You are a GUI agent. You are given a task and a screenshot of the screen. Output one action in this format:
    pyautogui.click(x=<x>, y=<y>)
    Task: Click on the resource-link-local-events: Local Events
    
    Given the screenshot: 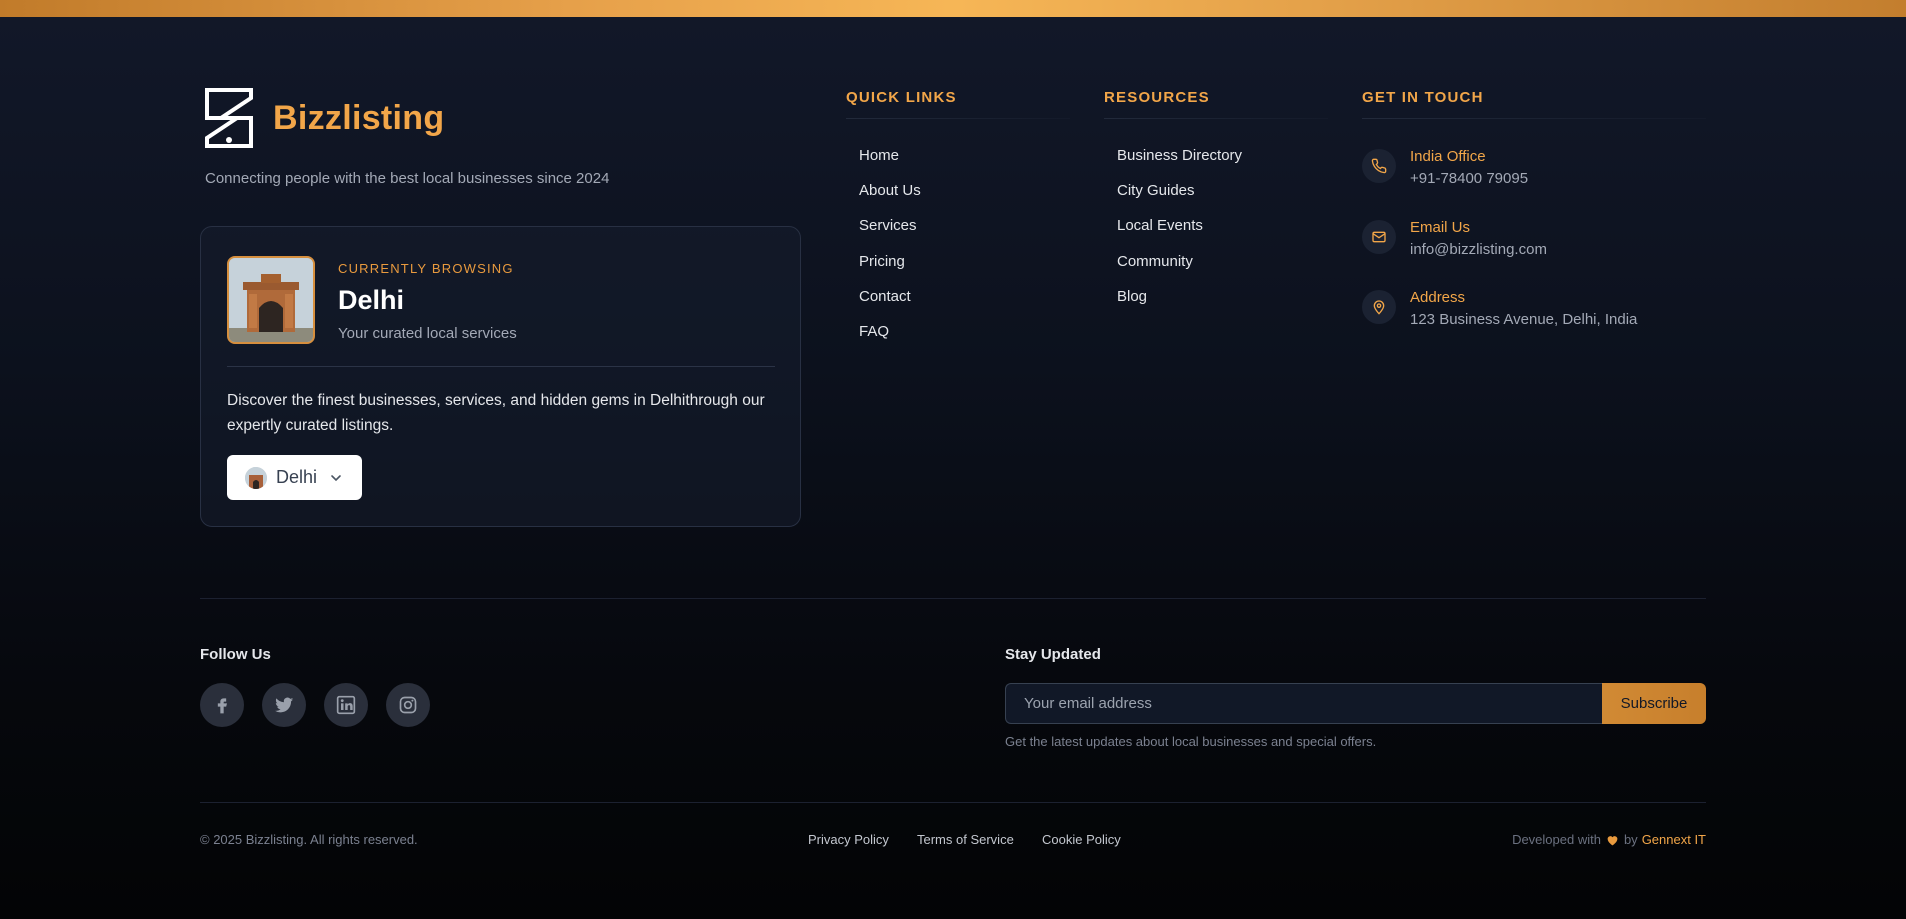 What is the action you would take?
    pyautogui.click(x=1179, y=234)
    